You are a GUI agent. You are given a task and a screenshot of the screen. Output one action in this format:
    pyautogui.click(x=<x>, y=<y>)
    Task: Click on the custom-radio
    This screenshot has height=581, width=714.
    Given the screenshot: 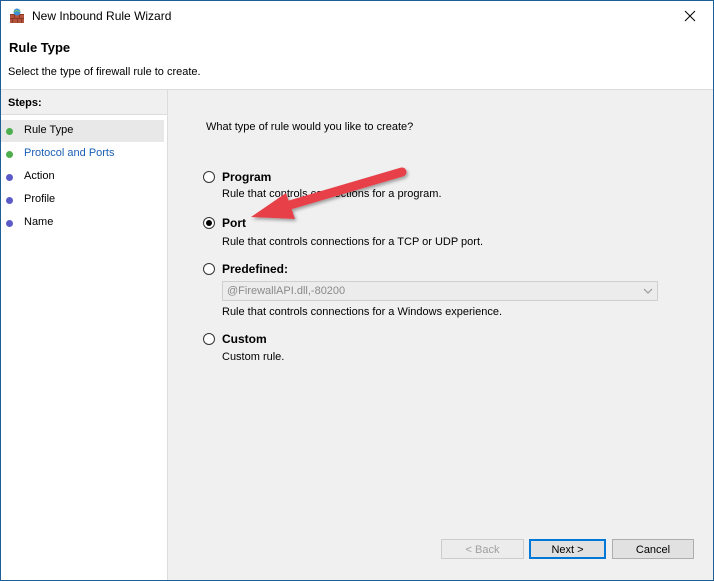 What is the action you would take?
    pyautogui.click(x=209, y=339)
    